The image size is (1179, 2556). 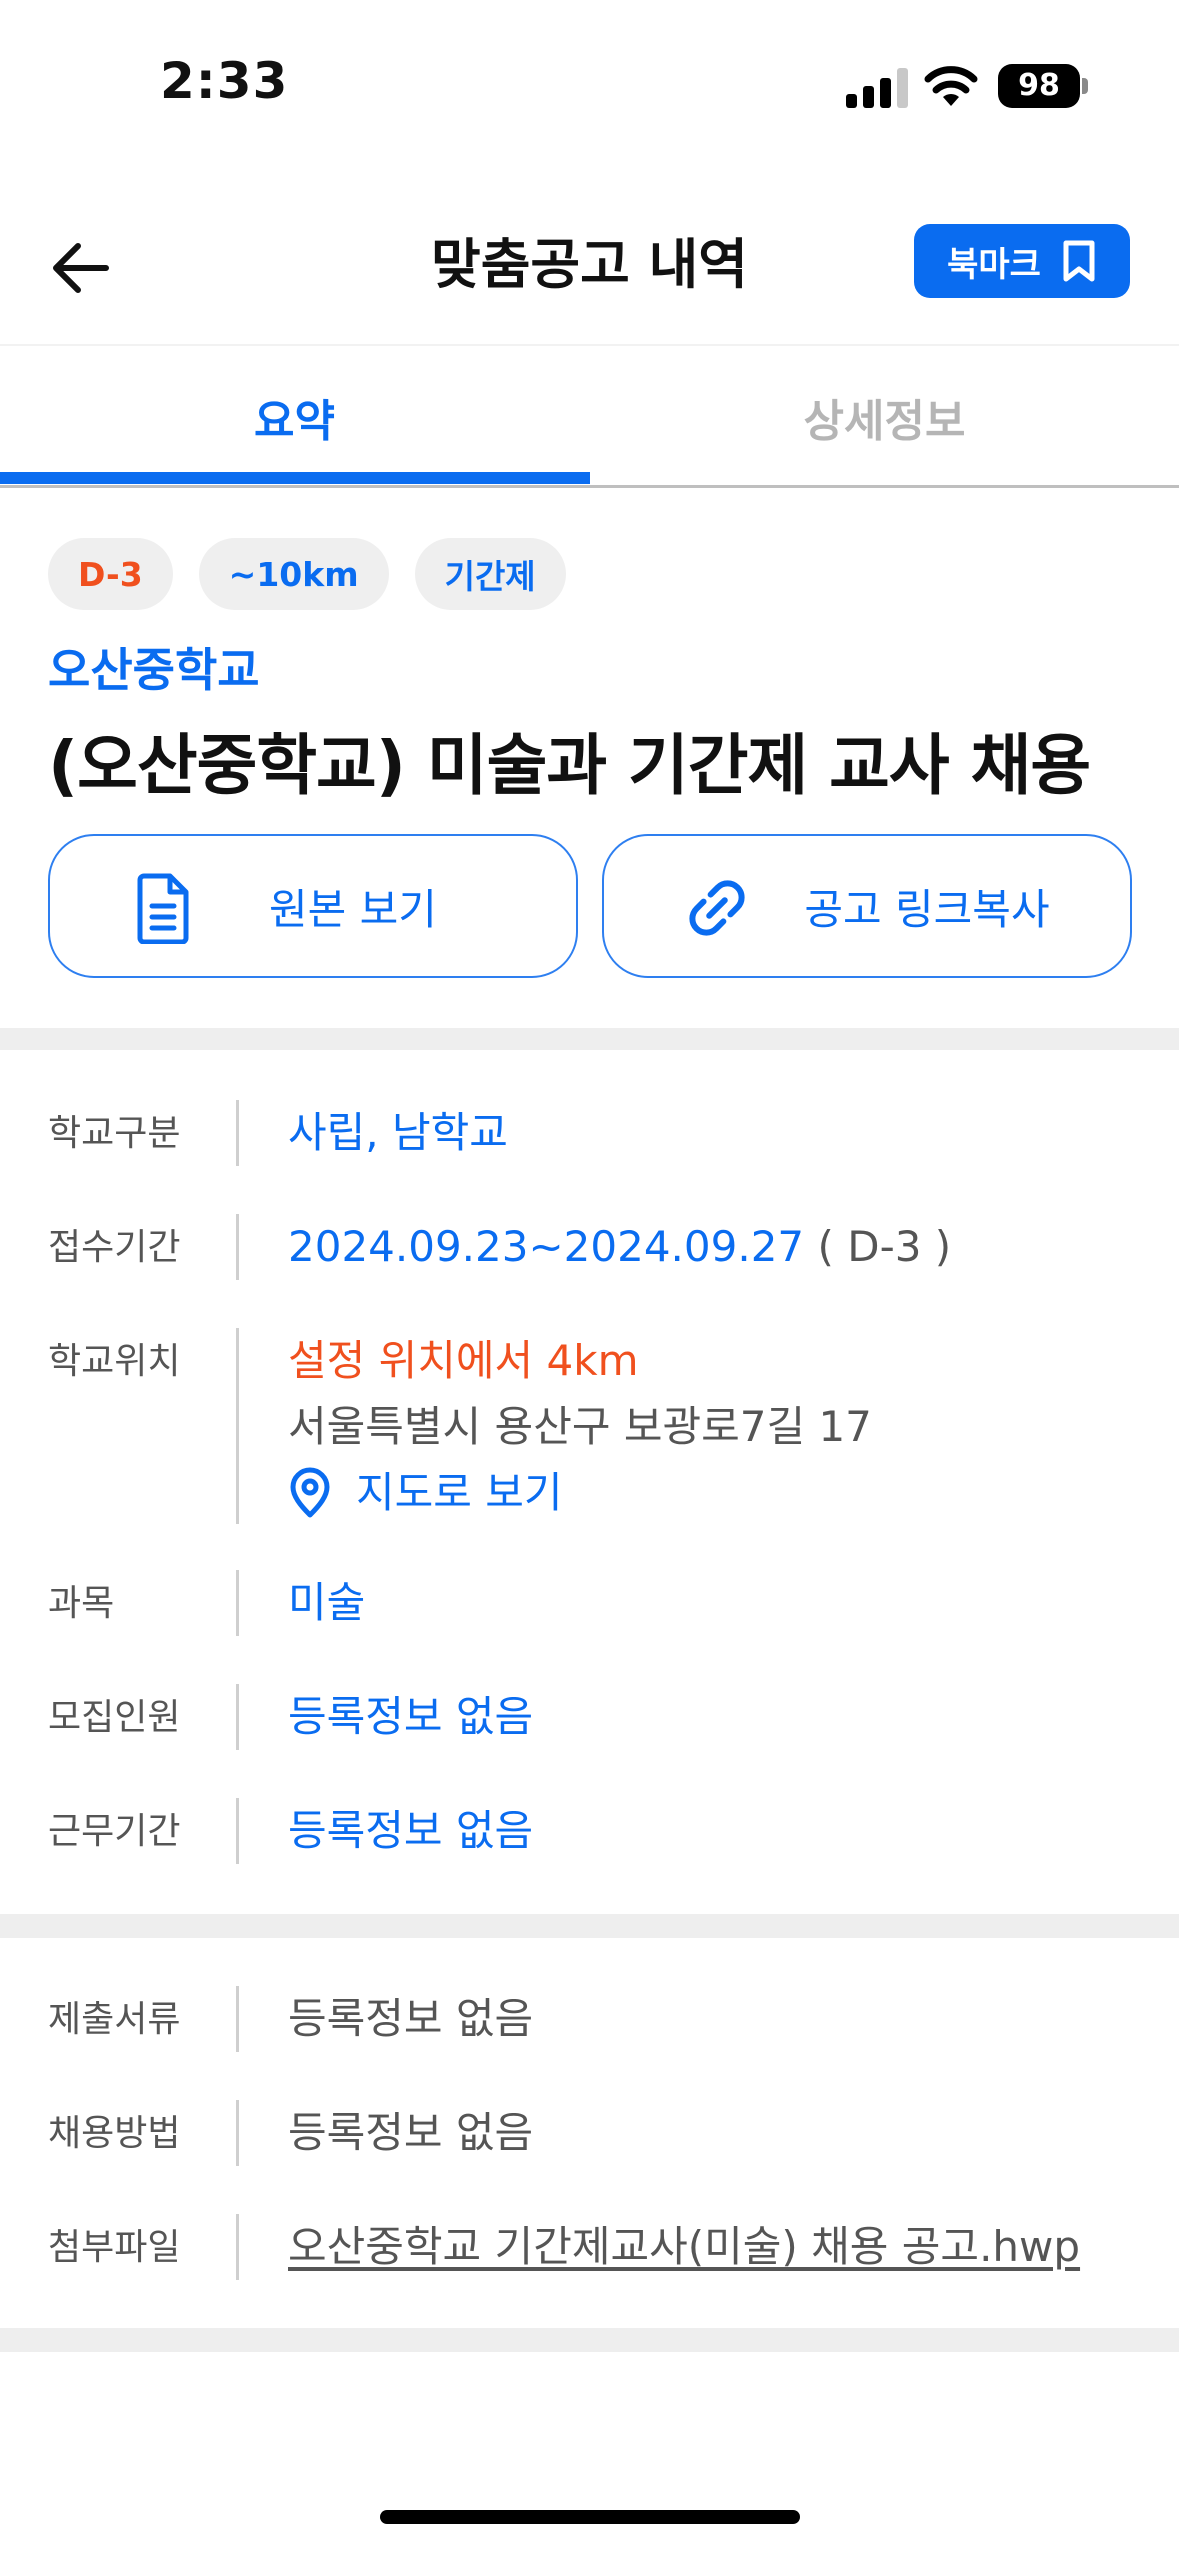 I want to click on application-period-label: 접수기간, so click(x=114, y=1247).